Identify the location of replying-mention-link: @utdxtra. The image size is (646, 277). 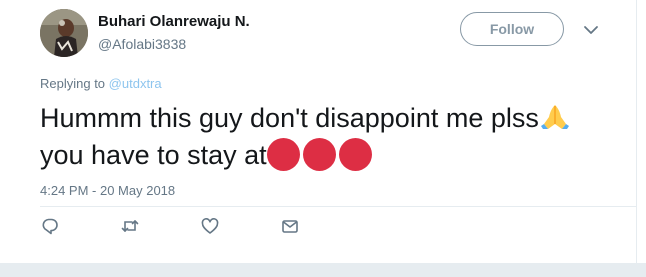
(135, 83).